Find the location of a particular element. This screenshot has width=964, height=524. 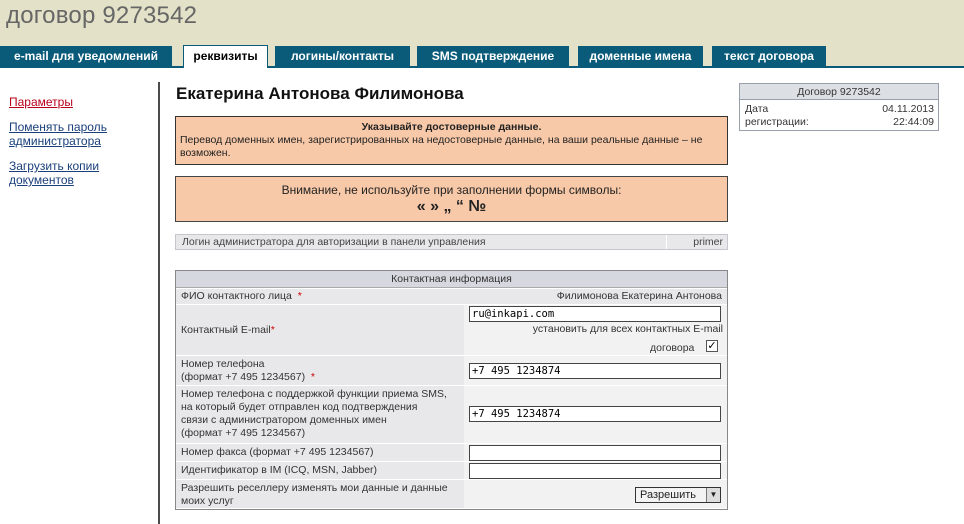

contract-info-header: Договор 9273542 is located at coordinates (839, 92).